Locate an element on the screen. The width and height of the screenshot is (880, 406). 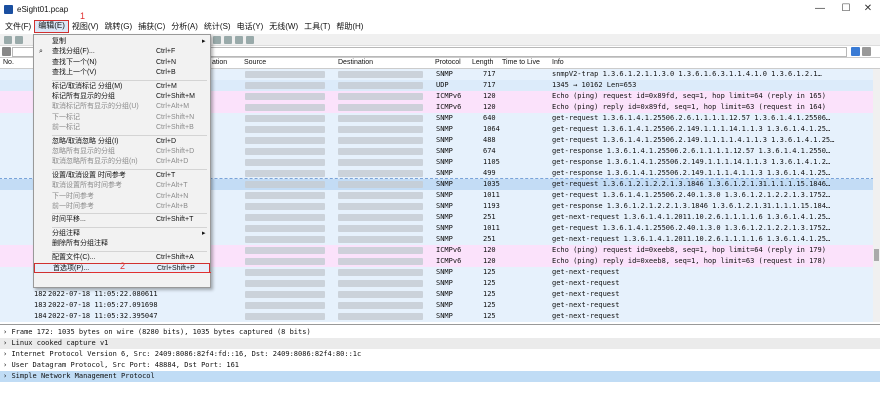
edit-menu-item: 标记所有显示的分组 Ctrl+Shift+M is located at coordinates (122, 97).